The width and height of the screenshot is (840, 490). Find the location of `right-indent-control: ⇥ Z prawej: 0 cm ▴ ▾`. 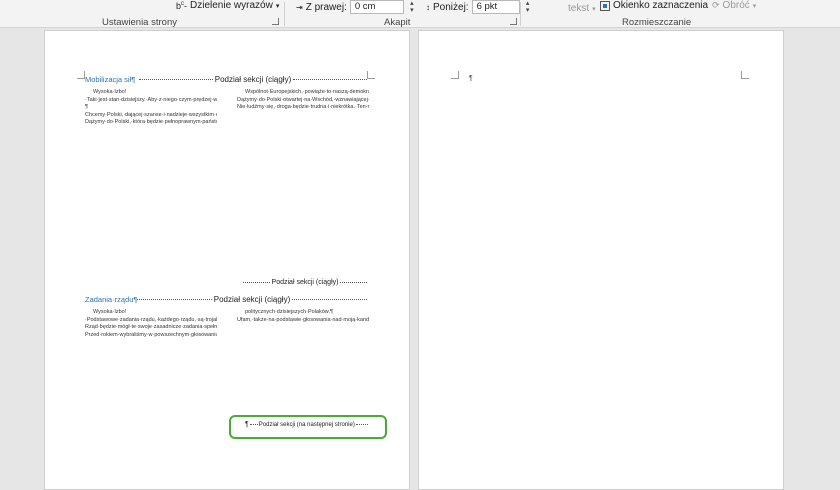

right-indent-control: ⇥ Z prawej: 0 cm ▴ ▾ is located at coordinates (356, 7).